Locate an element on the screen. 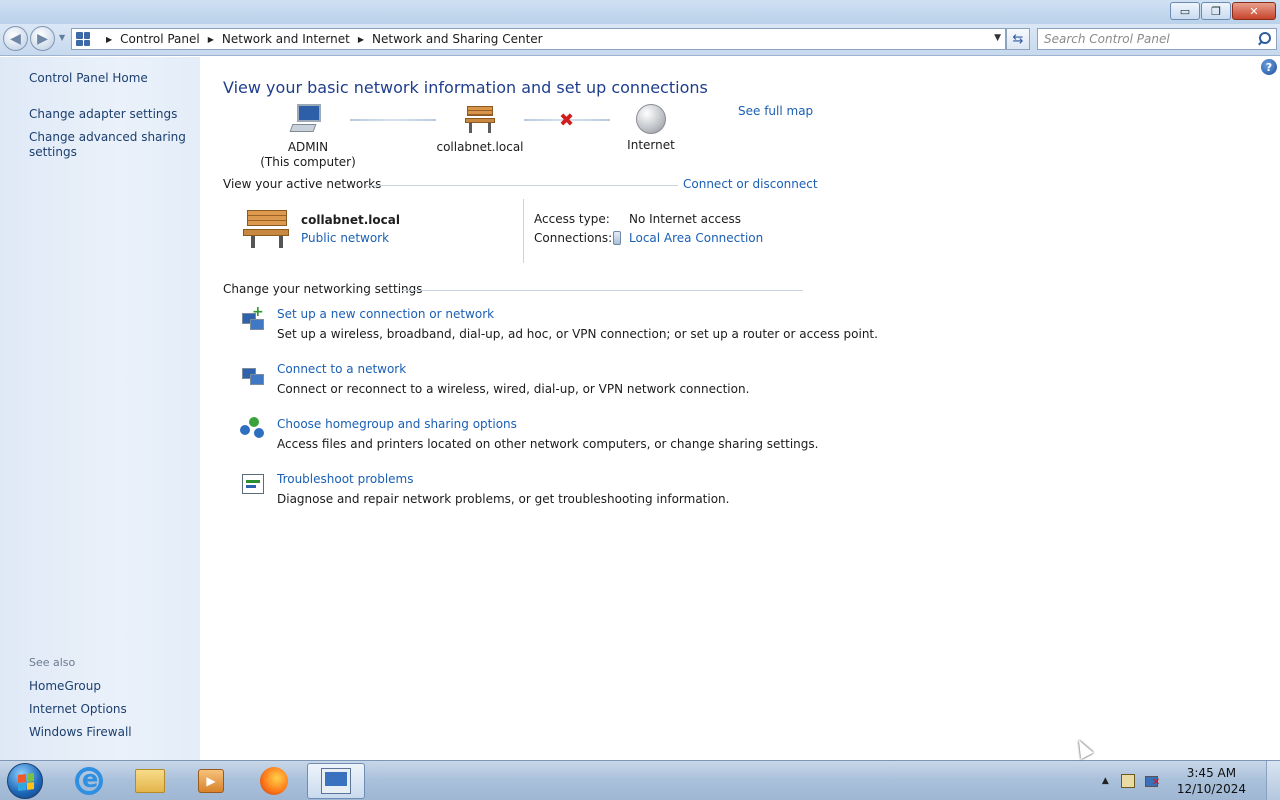 Image resolution: width=1280 pixels, height=800 pixels. internet-explorer-icon is located at coordinates (89, 780).